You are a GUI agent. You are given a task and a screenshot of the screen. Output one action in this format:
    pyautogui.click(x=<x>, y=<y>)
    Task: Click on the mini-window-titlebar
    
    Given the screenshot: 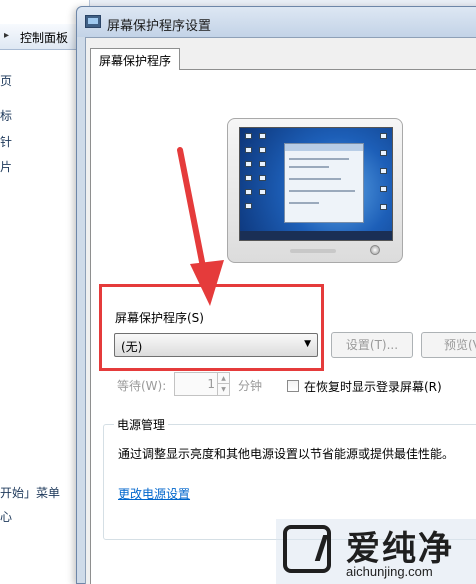 What is the action you would take?
    pyautogui.click(x=324, y=147)
    